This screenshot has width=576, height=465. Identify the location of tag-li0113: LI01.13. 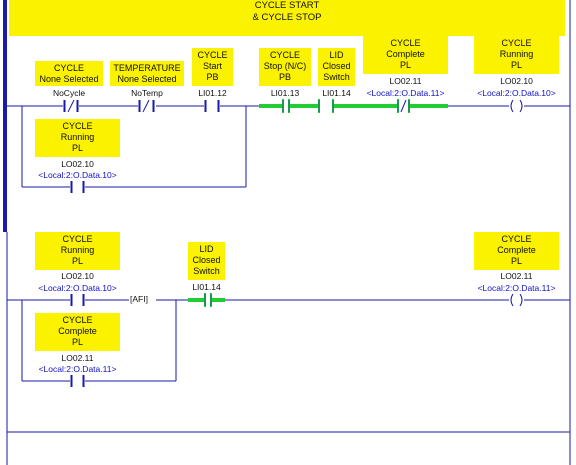
(285, 93).